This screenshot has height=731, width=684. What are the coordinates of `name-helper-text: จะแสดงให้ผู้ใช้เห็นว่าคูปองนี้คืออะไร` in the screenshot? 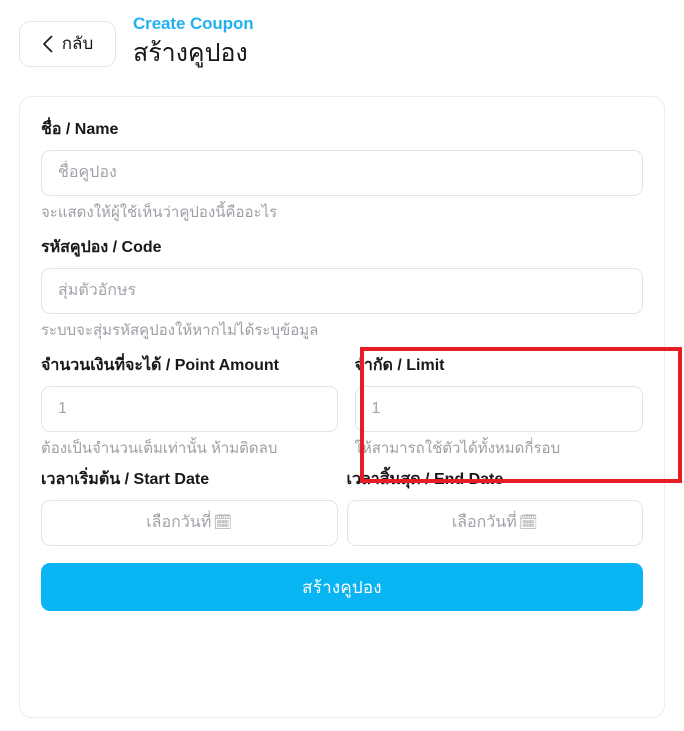 It's located at (159, 212).